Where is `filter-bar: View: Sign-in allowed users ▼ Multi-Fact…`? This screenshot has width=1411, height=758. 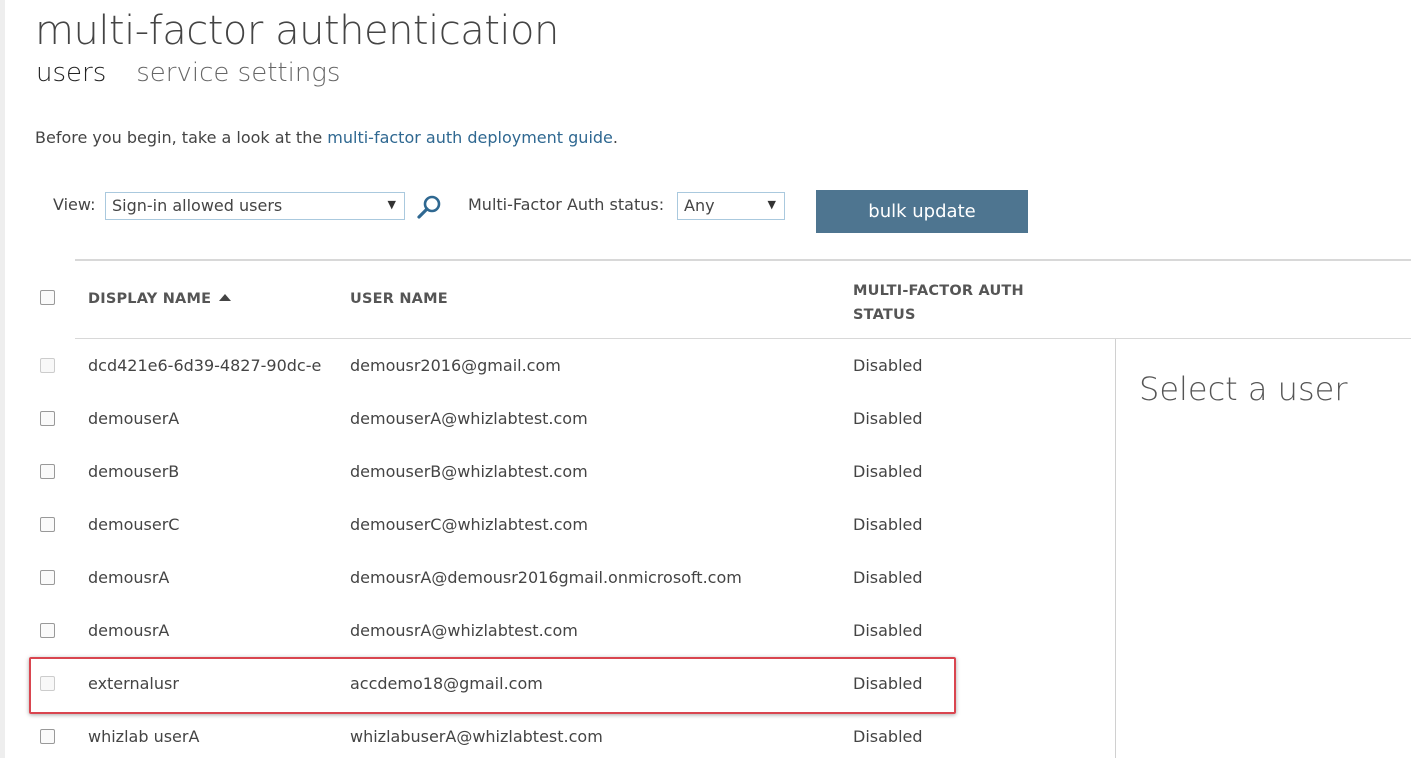
filter-bar: View: Sign-in allowed users ▼ Multi-Fact… is located at coordinates (543, 212).